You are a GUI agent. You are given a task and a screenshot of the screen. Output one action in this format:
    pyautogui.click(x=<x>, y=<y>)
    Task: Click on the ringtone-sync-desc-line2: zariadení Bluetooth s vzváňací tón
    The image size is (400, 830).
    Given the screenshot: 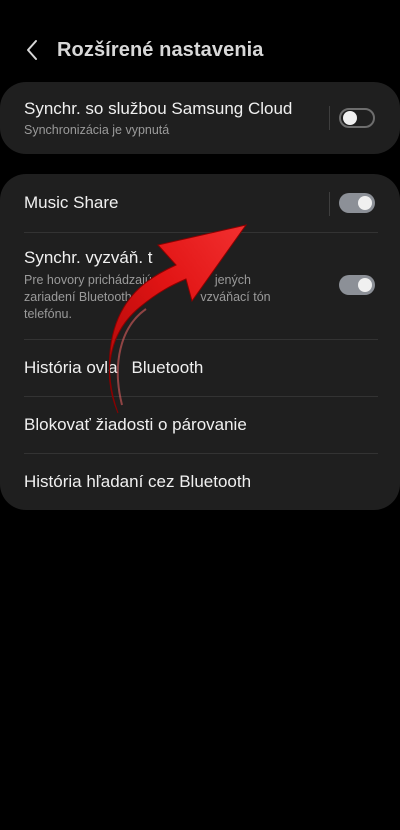 What is the action you would take?
    pyautogui.click(x=147, y=297)
    